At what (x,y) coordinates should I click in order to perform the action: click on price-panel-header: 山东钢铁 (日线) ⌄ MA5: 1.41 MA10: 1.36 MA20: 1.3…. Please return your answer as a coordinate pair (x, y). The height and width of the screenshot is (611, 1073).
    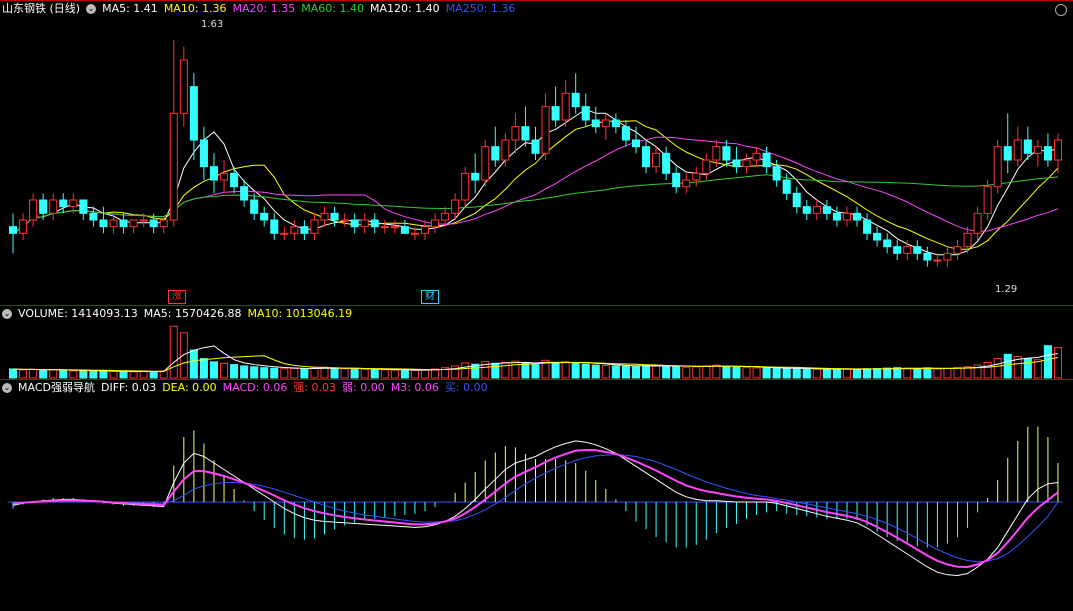
    Looking at the image, I should click on (258, 9).